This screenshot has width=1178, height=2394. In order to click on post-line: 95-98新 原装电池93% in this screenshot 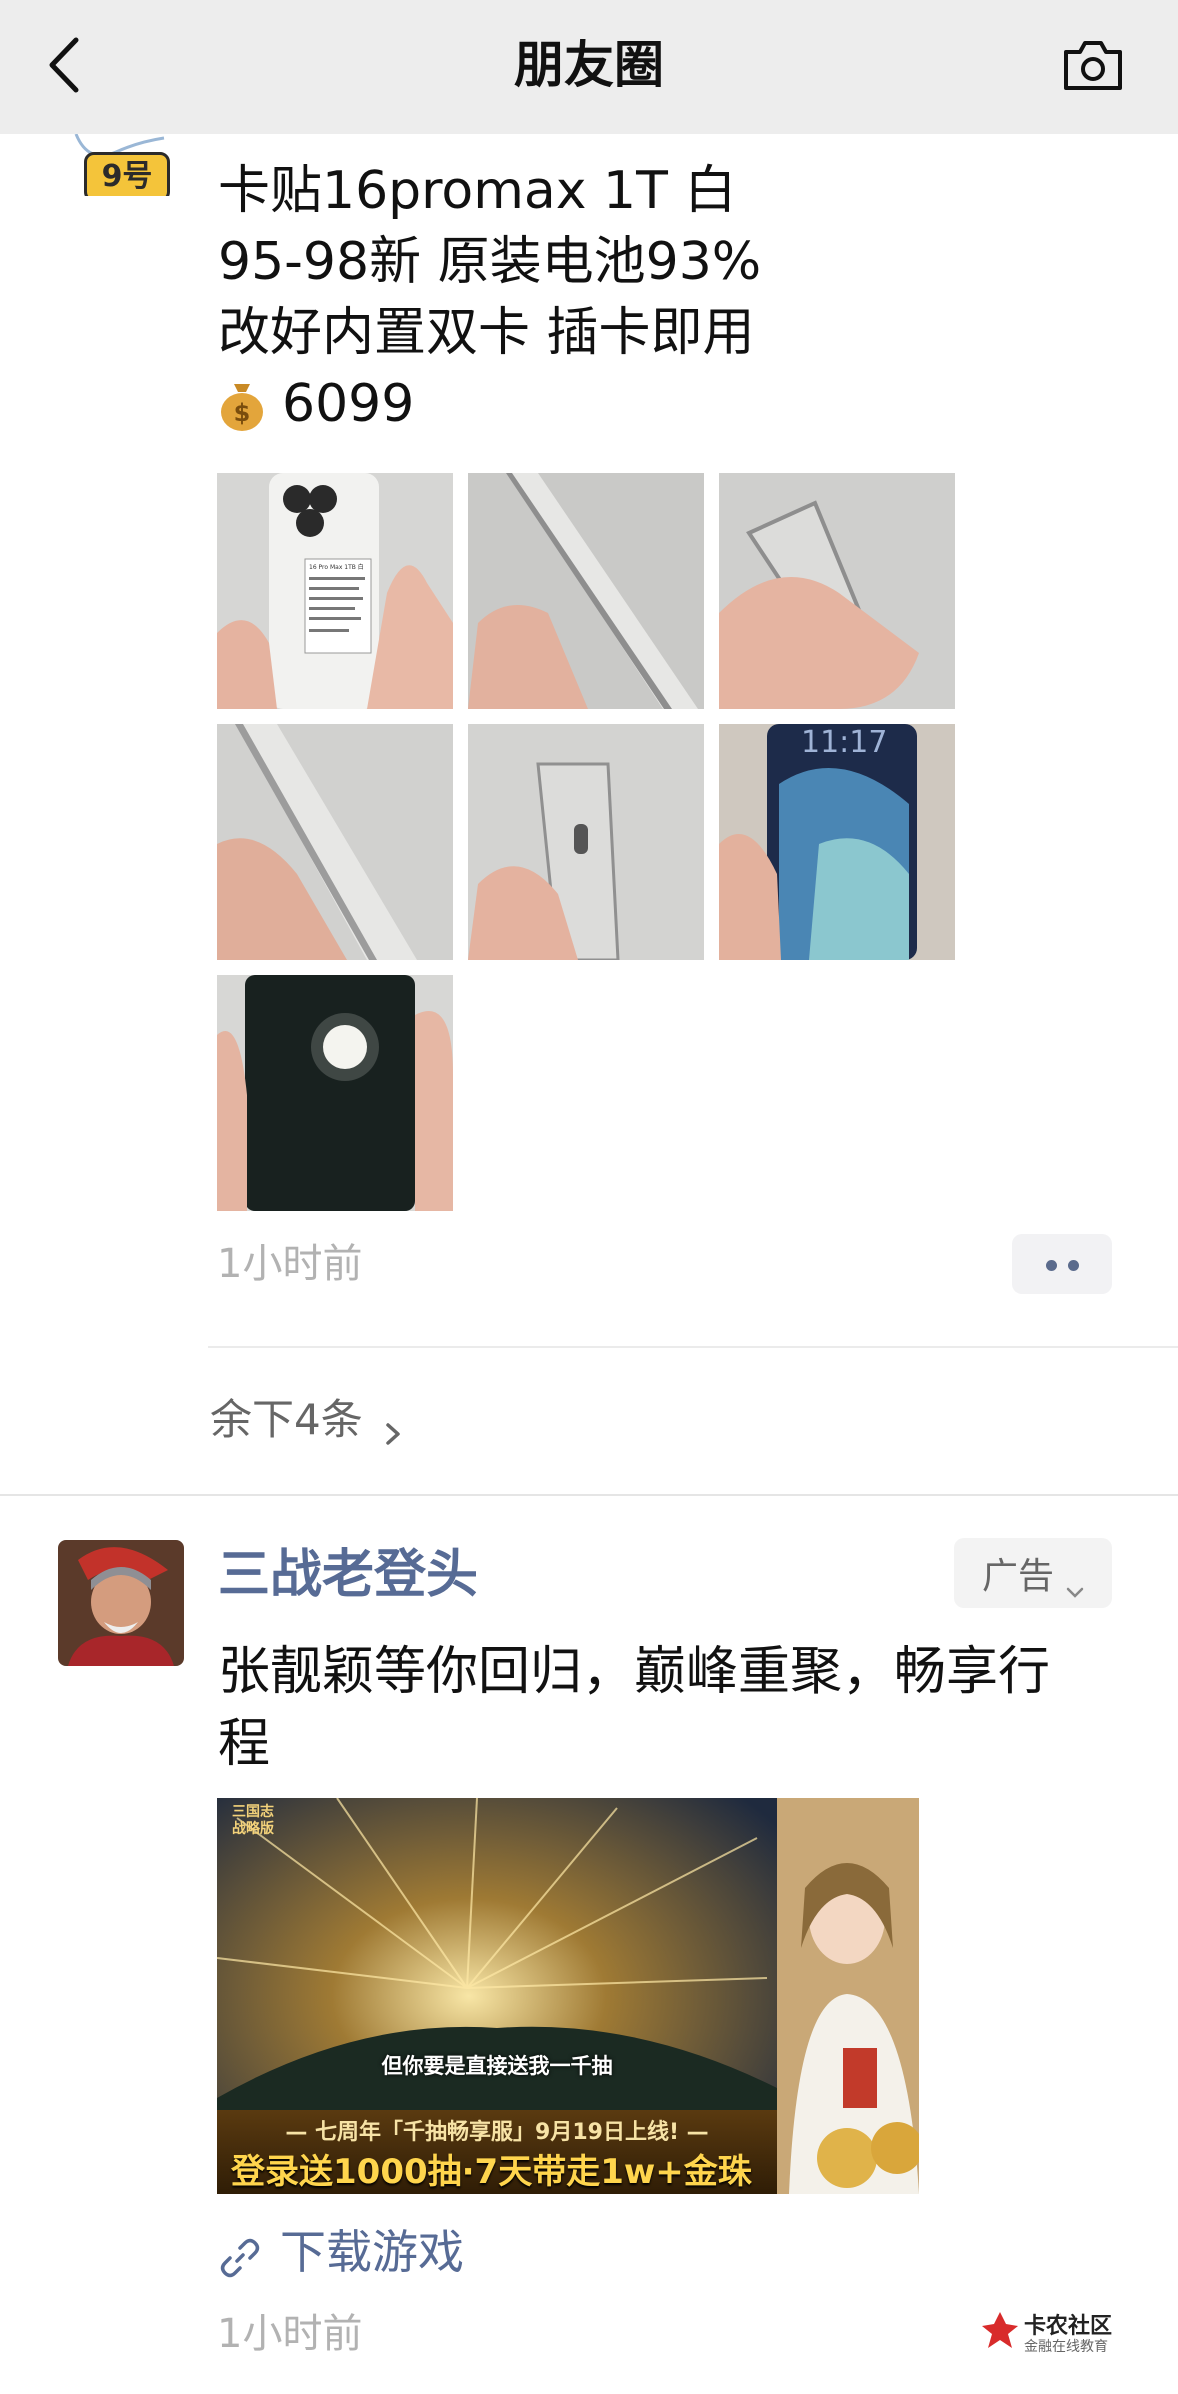, I will do `click(490, 262)`.